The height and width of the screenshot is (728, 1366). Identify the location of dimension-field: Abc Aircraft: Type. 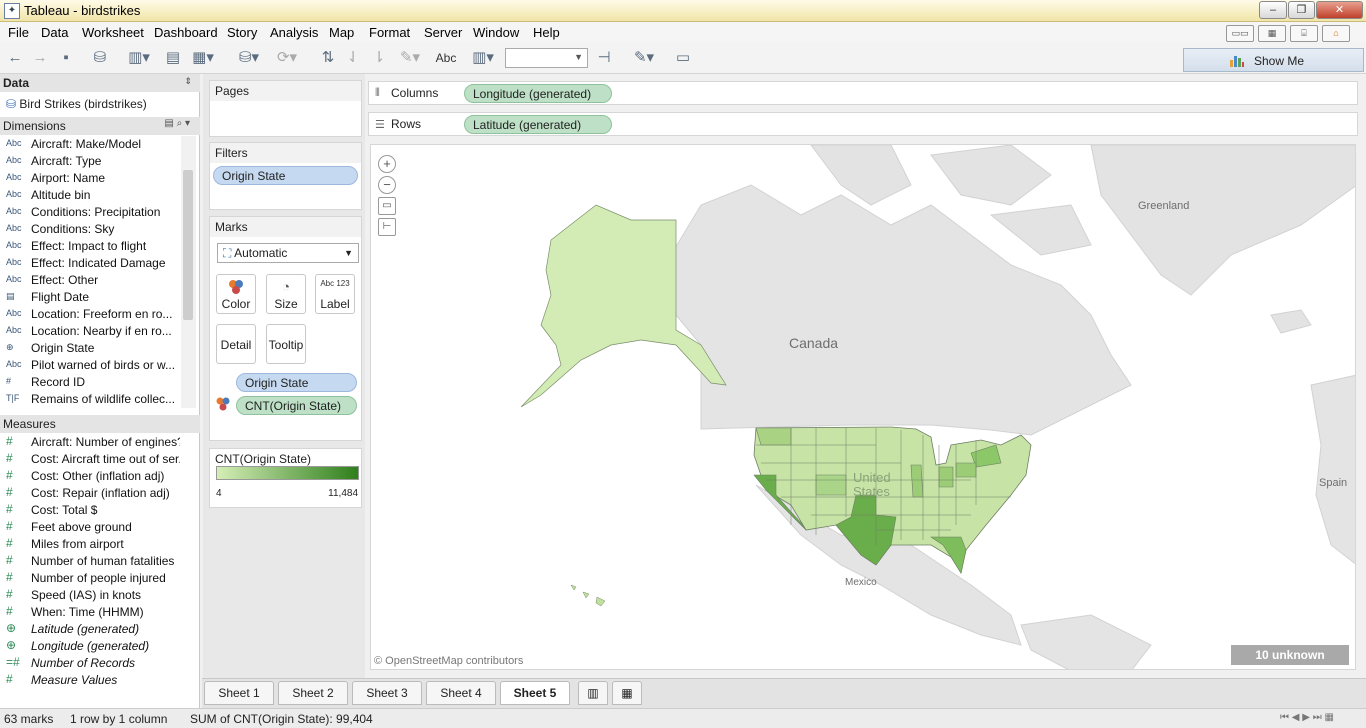
(90, 161).